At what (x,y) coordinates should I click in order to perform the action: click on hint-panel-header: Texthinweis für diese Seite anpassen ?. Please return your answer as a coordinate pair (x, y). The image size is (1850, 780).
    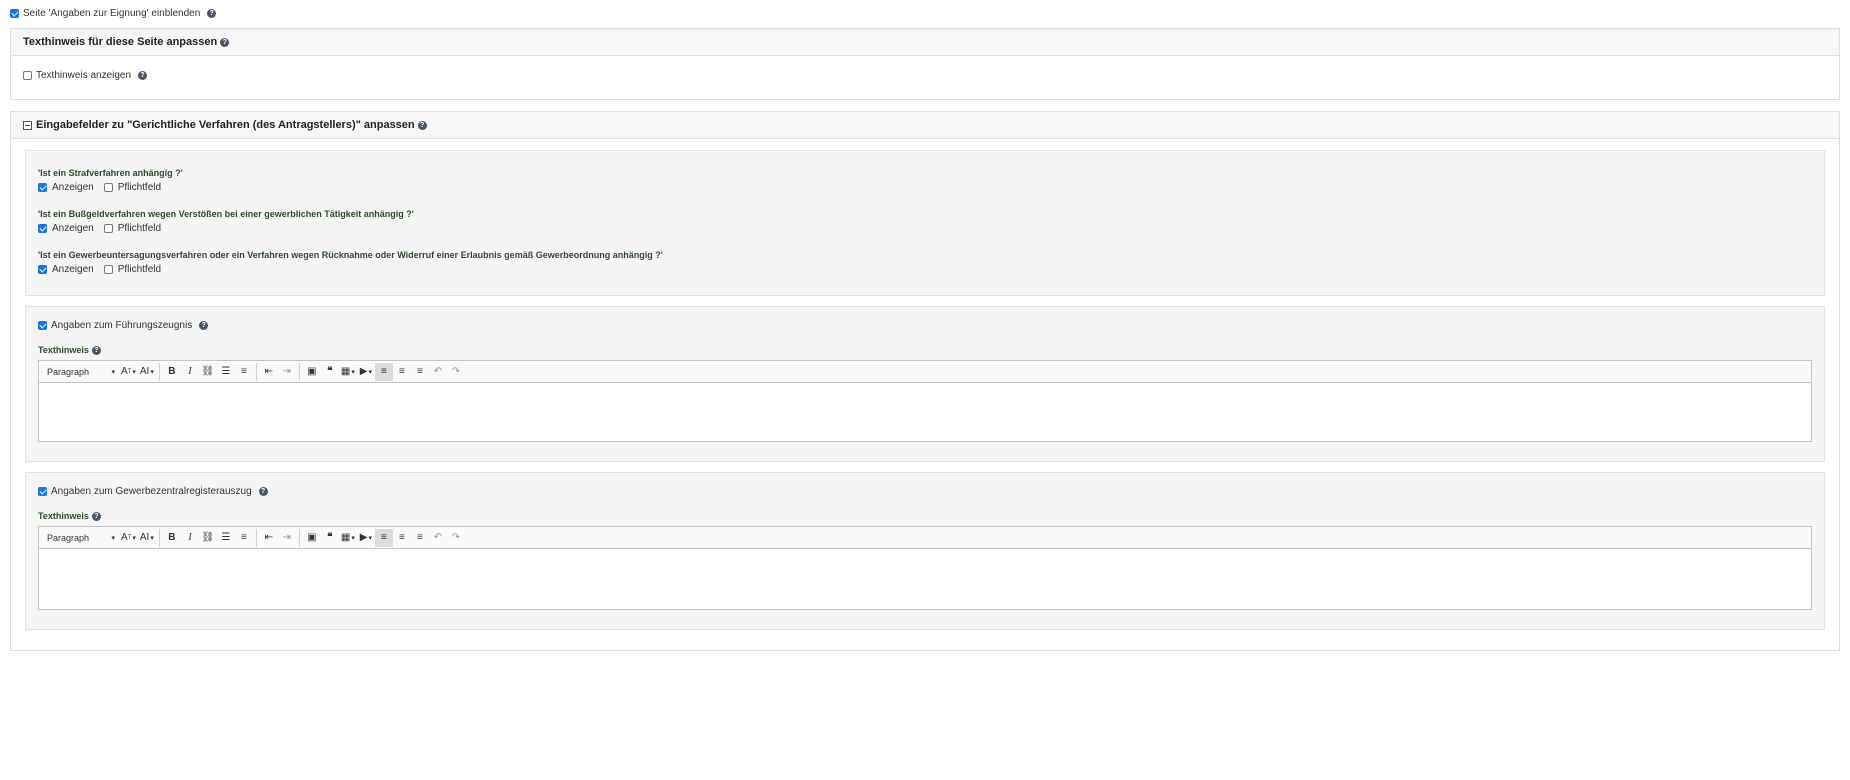
    Looking at the image, I should click on (925, 42).